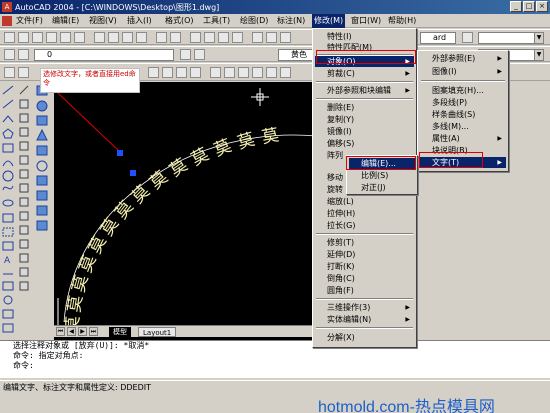 This screenshot has height=413, width=550. What do you see at coordinates (257, 72) in the screenshot?
I see `continue-dim-icon` at bounding box center [257, 72].